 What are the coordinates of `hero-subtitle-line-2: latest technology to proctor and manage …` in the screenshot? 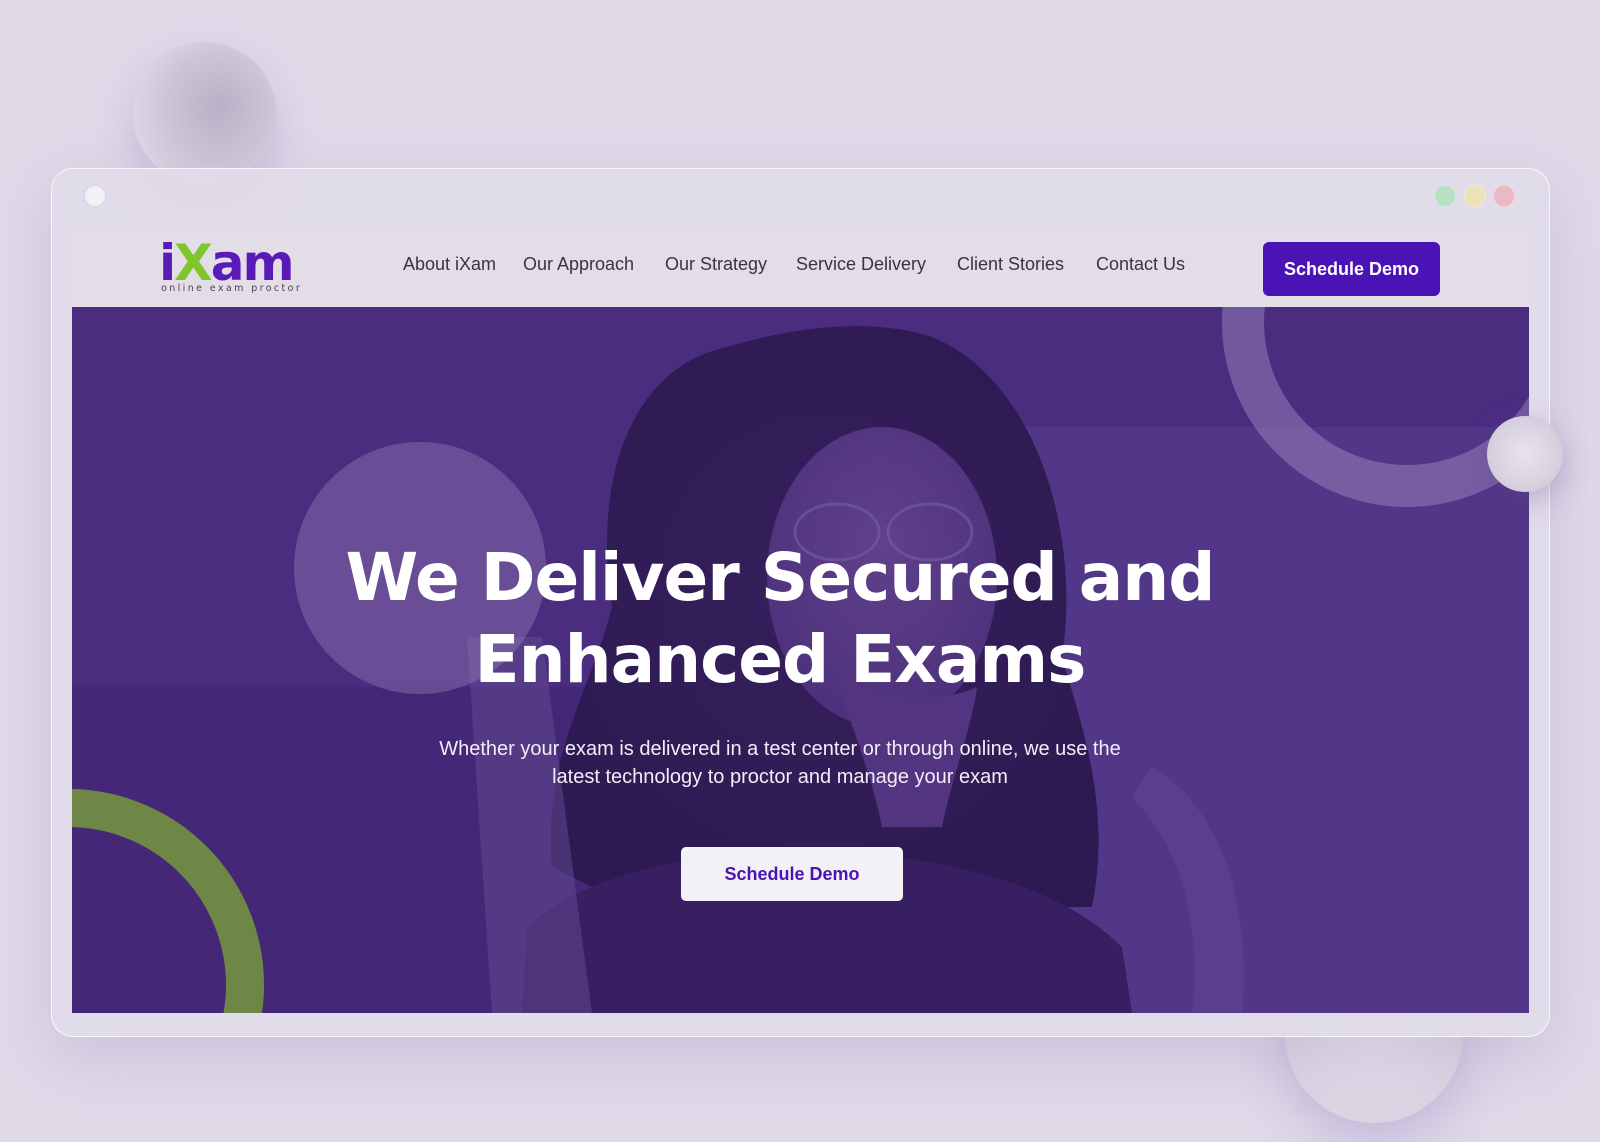 It's located at (780, 777).